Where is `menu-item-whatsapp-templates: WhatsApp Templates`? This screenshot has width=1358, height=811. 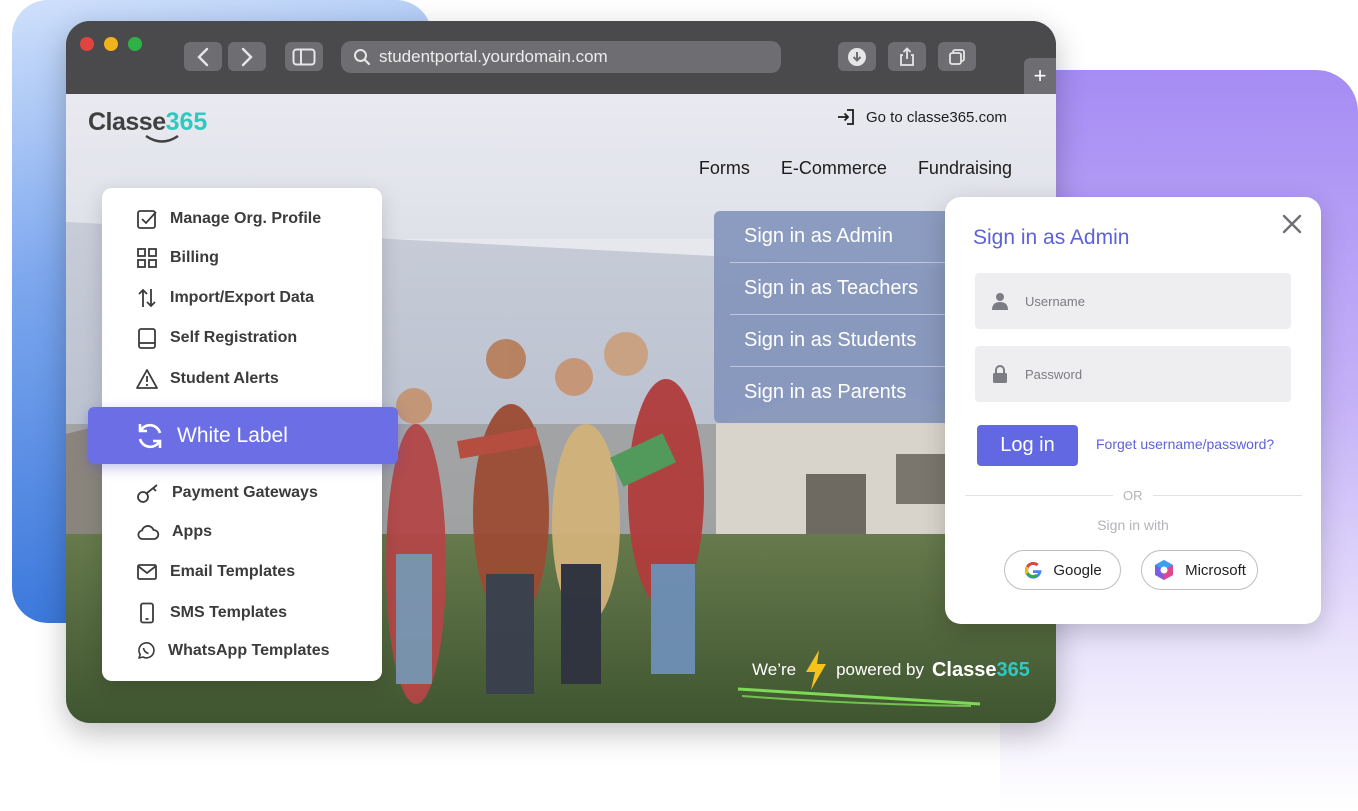 menu-item-whatsapp-templates: WhatsApp Templates is located at coordinates (233, 651).